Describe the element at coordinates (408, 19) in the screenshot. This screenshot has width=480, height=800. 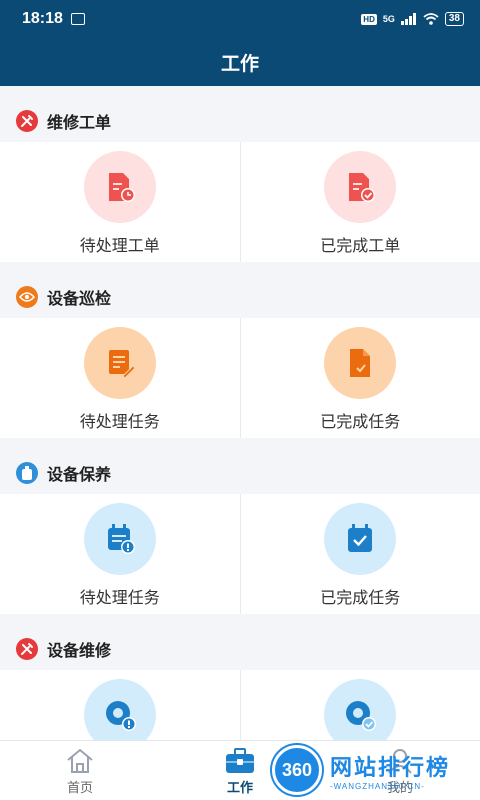
I see `signal-icon` at that location.